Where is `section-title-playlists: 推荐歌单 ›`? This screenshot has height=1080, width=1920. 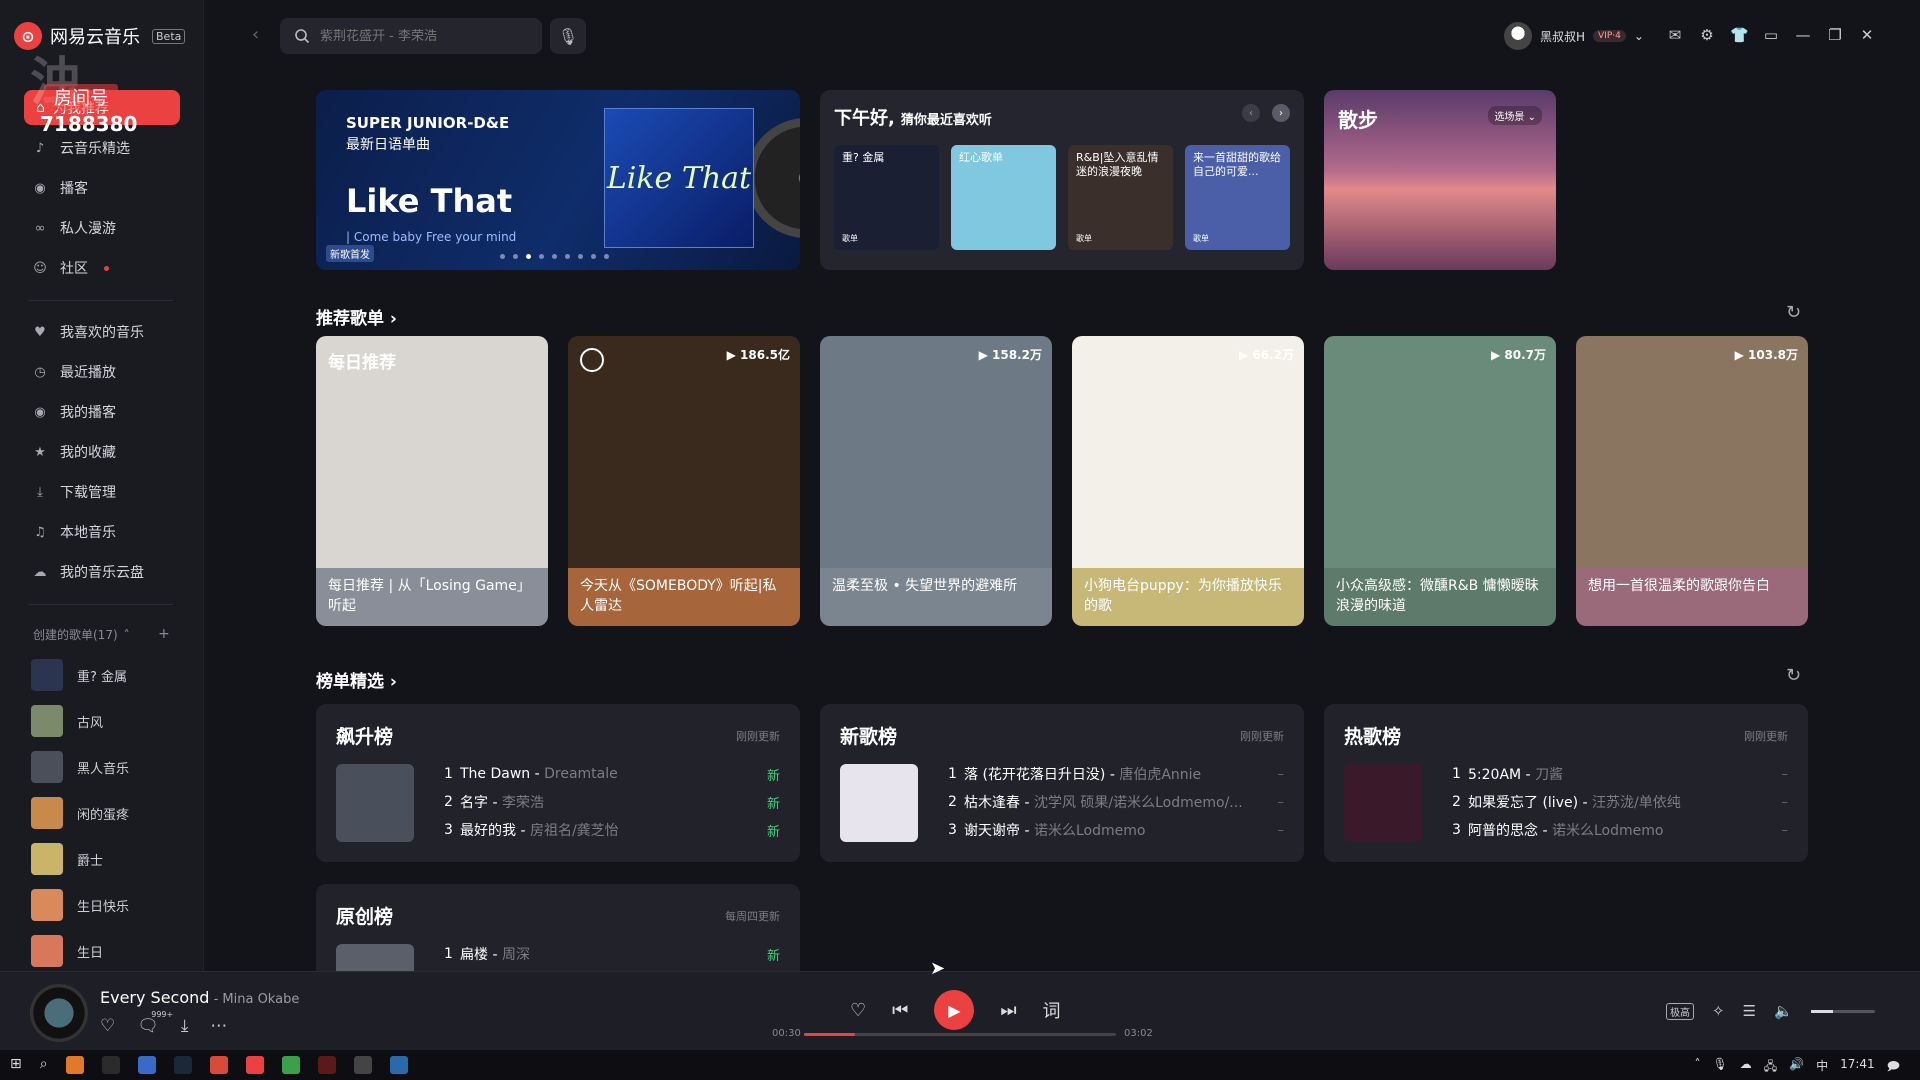 section-title-playlists: 推荐歌单 › is located at coordinates (356, 316).